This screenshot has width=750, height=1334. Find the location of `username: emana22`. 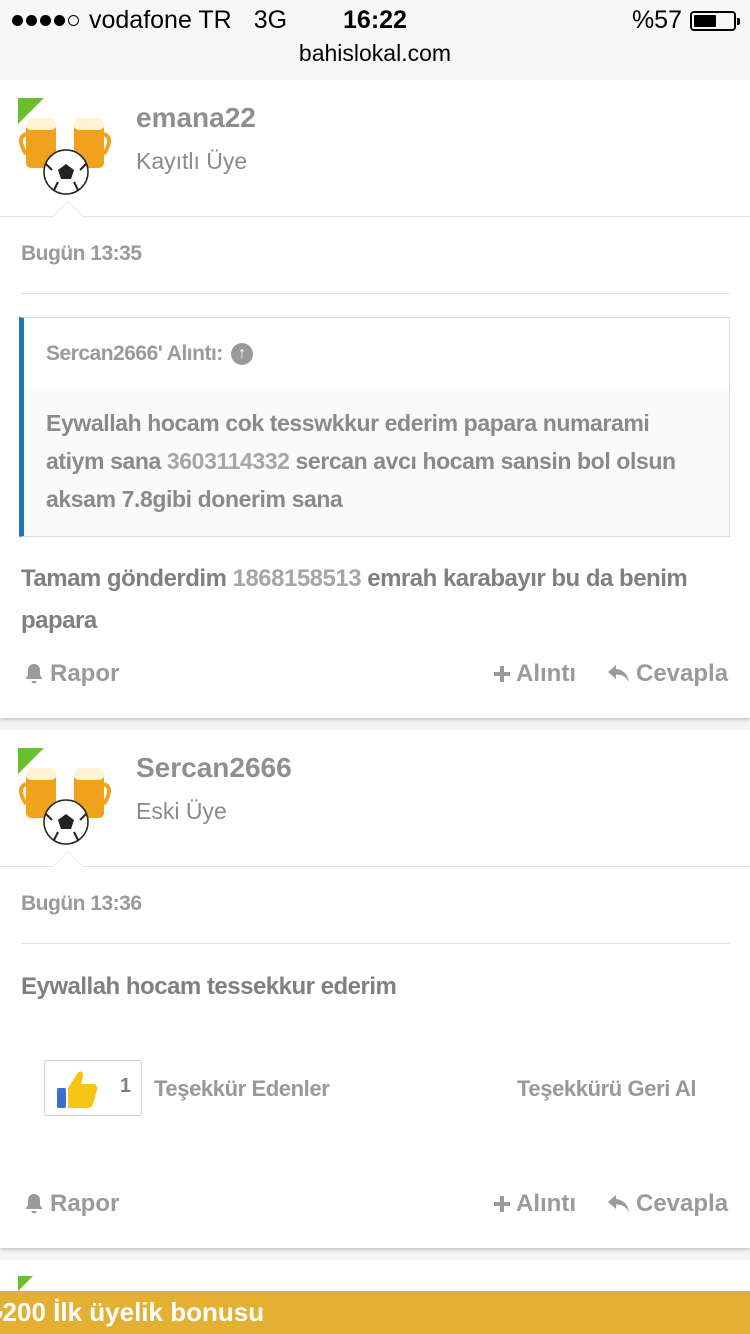

username: emana22 is located at coordinates (196, 118).